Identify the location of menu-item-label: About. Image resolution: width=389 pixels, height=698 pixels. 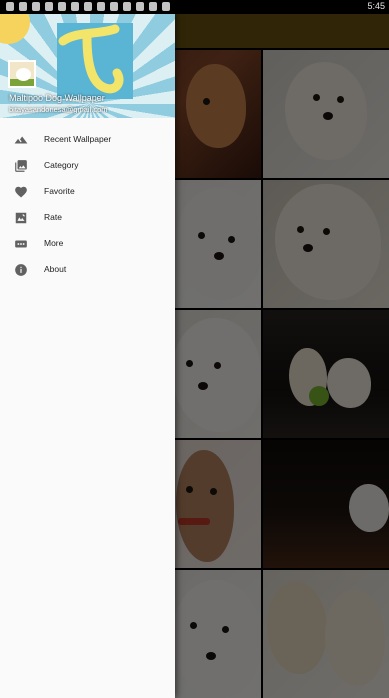
(55, 269).